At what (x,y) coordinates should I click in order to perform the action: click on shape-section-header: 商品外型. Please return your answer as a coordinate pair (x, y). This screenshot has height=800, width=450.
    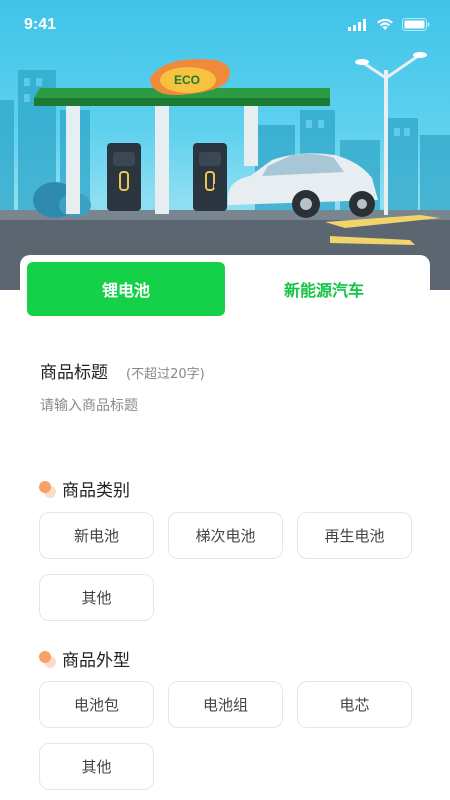
    Looking at the image, I should click on (84, 658).